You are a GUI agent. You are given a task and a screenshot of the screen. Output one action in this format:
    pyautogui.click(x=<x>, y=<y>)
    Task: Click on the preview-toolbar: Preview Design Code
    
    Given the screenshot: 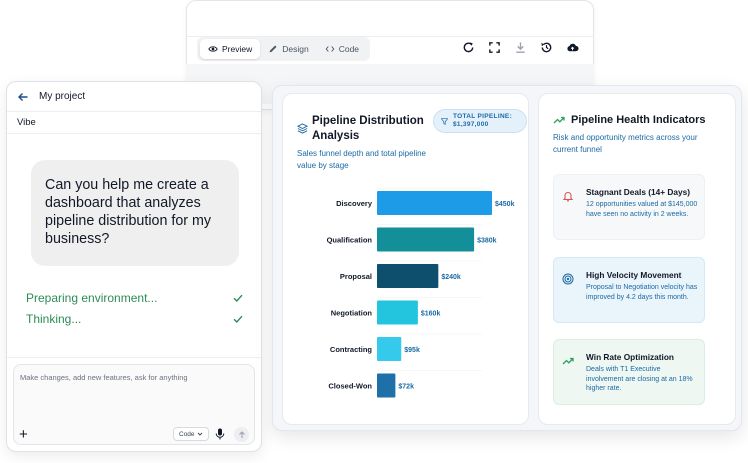 What is the action you would take?
    pyautogui.click(x=390, y=51)
    